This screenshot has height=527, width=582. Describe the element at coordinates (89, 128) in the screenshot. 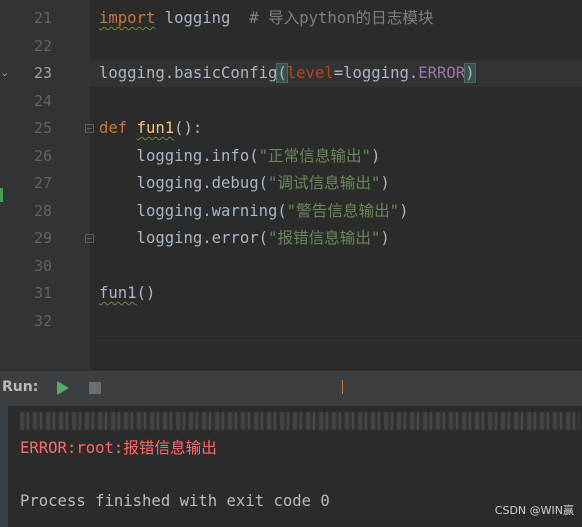

I see `fold-toggle-icon` at that location.